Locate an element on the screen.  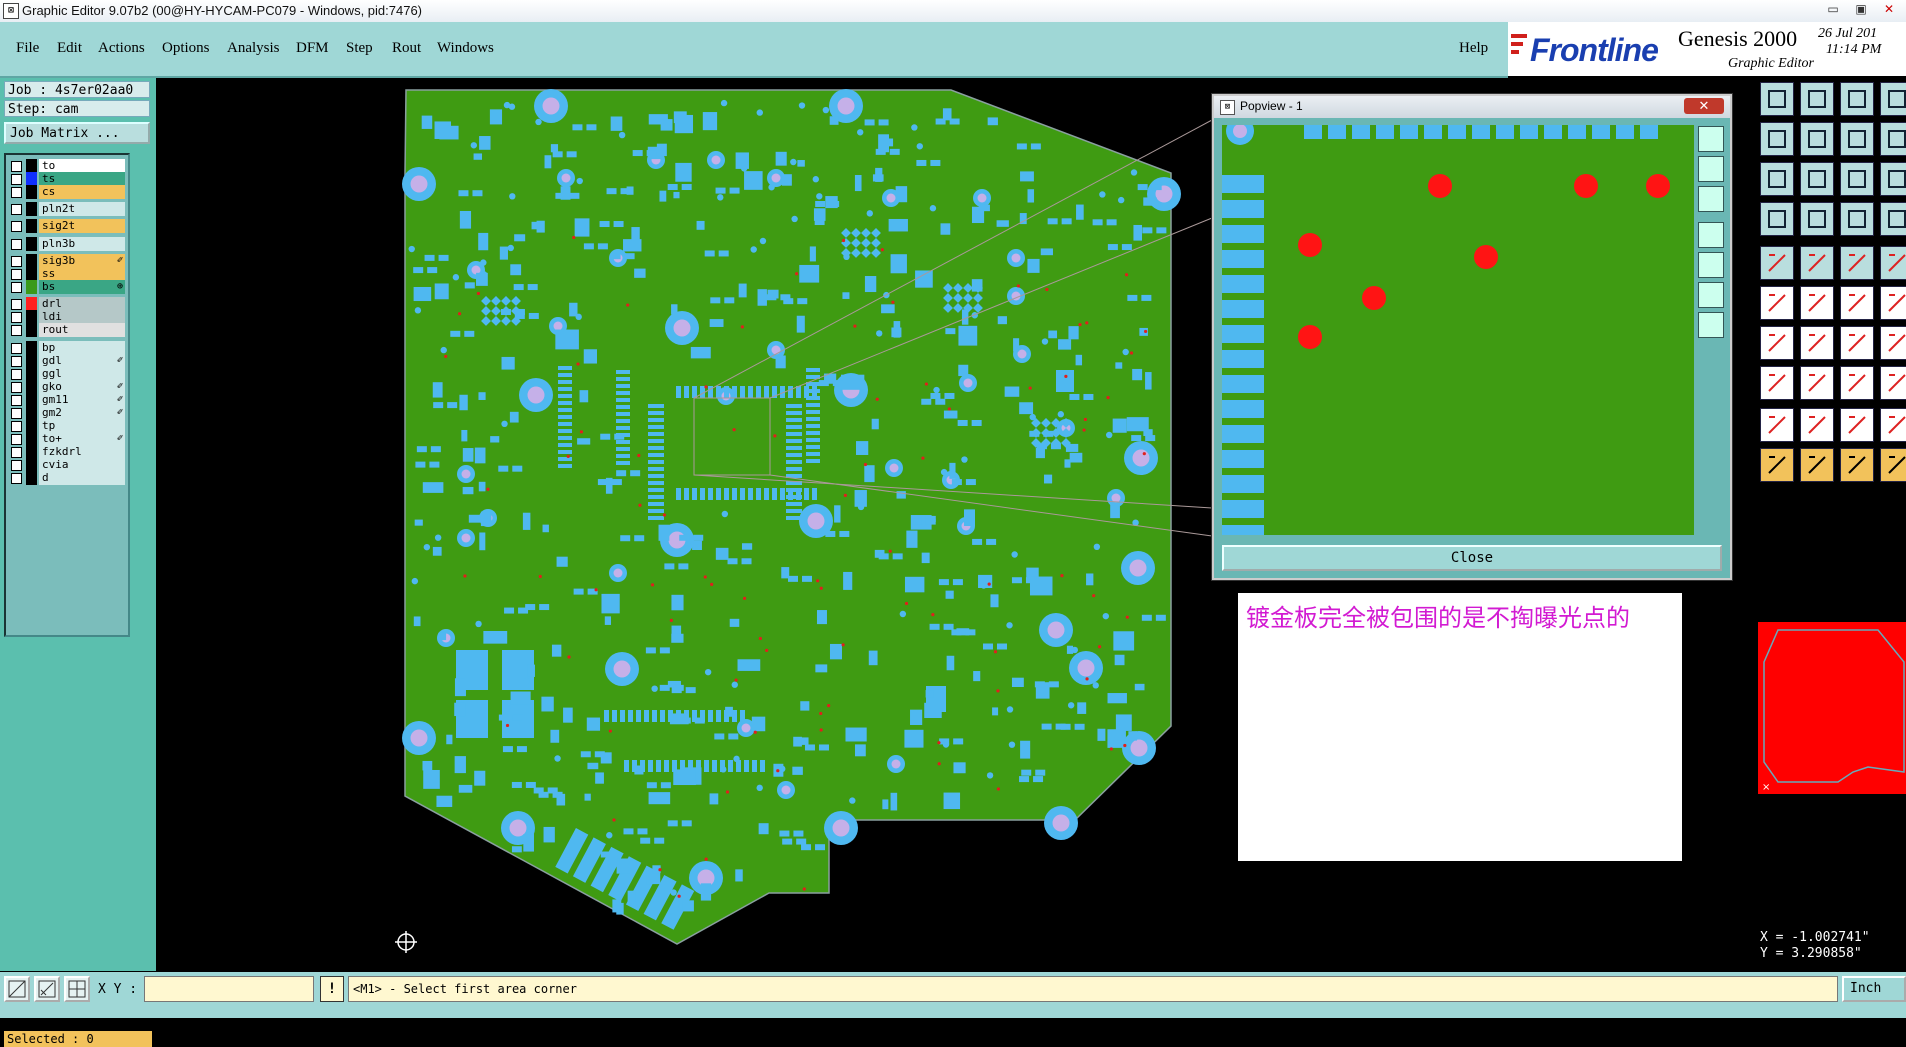
route-icon is located at coordinates (1857, 383).